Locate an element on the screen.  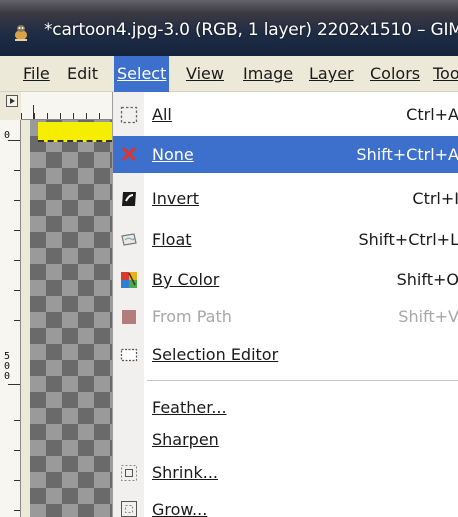
menu-colors: Colors is located at coordinates (395, 74).